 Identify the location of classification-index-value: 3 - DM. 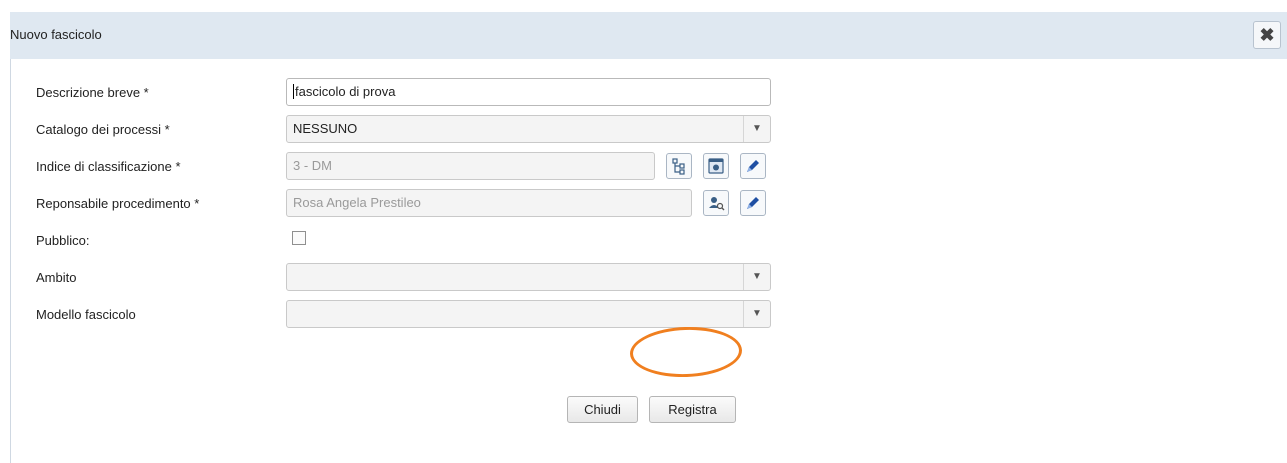
(312, 165).